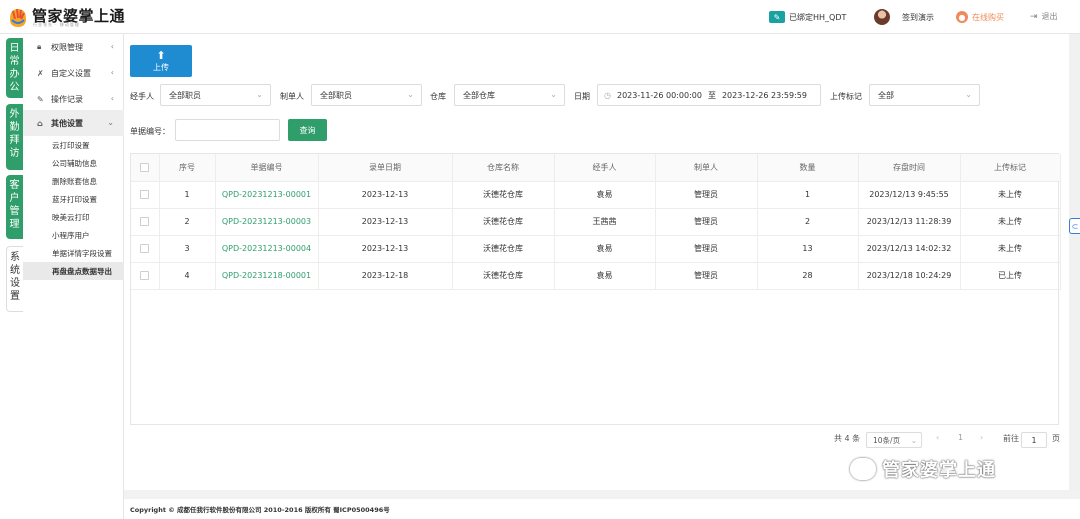  What do you see at coordinates (215, 95) in the screenshot?
I see `handler-select: 全部职员 ⌄` at bounding box center [215, 95].